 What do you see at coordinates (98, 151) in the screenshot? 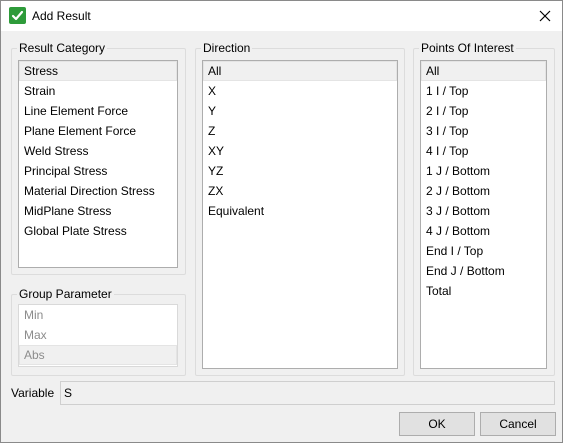
I see `list-item: Weld Stress` at bounding box center [98, 151].